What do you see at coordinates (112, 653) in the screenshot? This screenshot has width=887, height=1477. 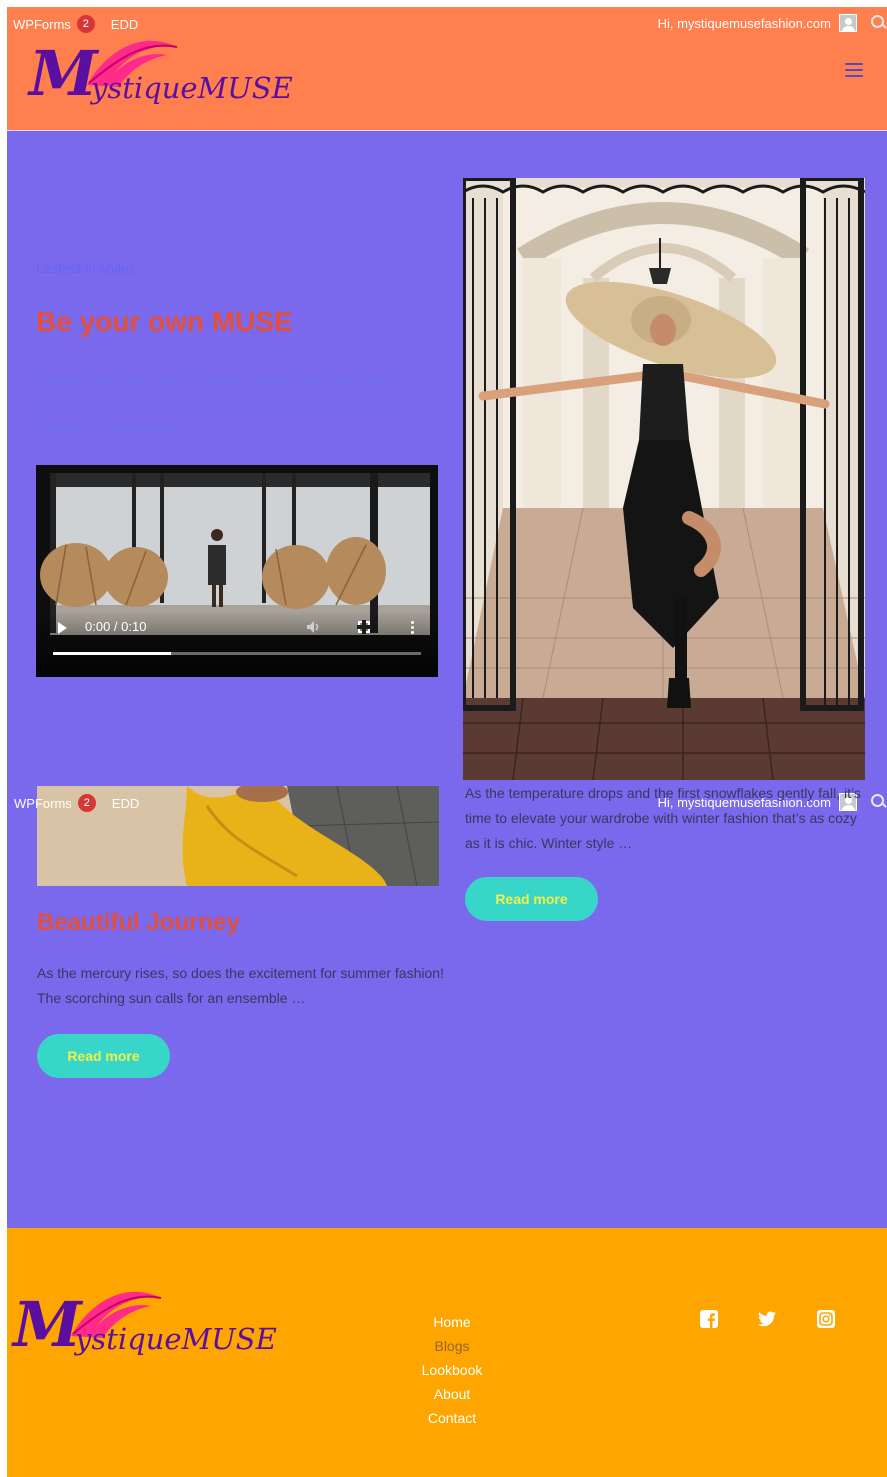 I see `video-progress-fill` at bounding box center [112, 653].